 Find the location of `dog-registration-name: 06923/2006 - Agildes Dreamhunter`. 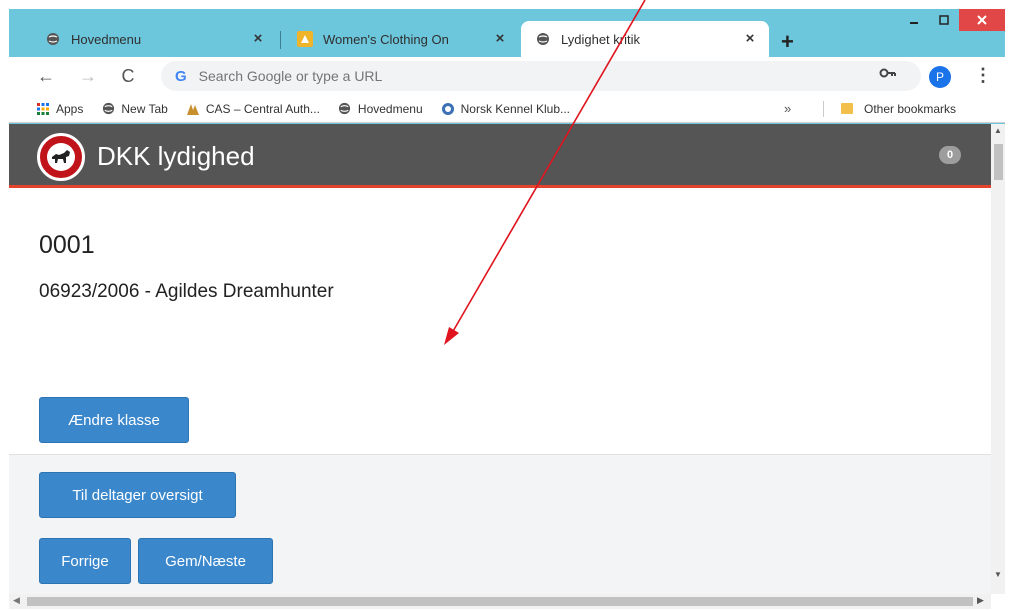

dog-registration-name: 06923/2006 - Agildes Dreamhunter is located at coordinates (186, 291).